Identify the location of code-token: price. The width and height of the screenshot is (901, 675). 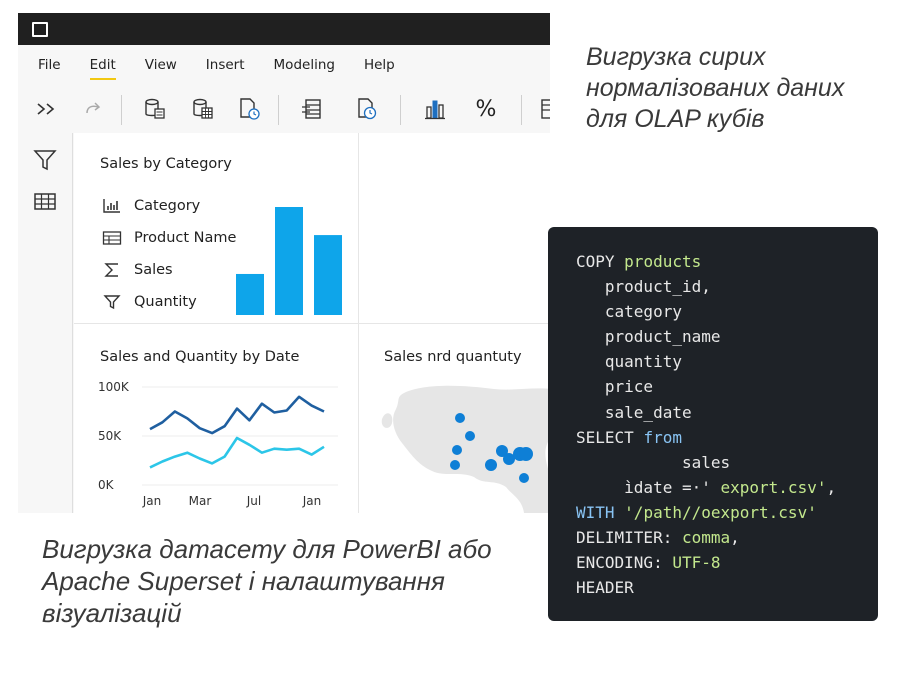
(615, 387).